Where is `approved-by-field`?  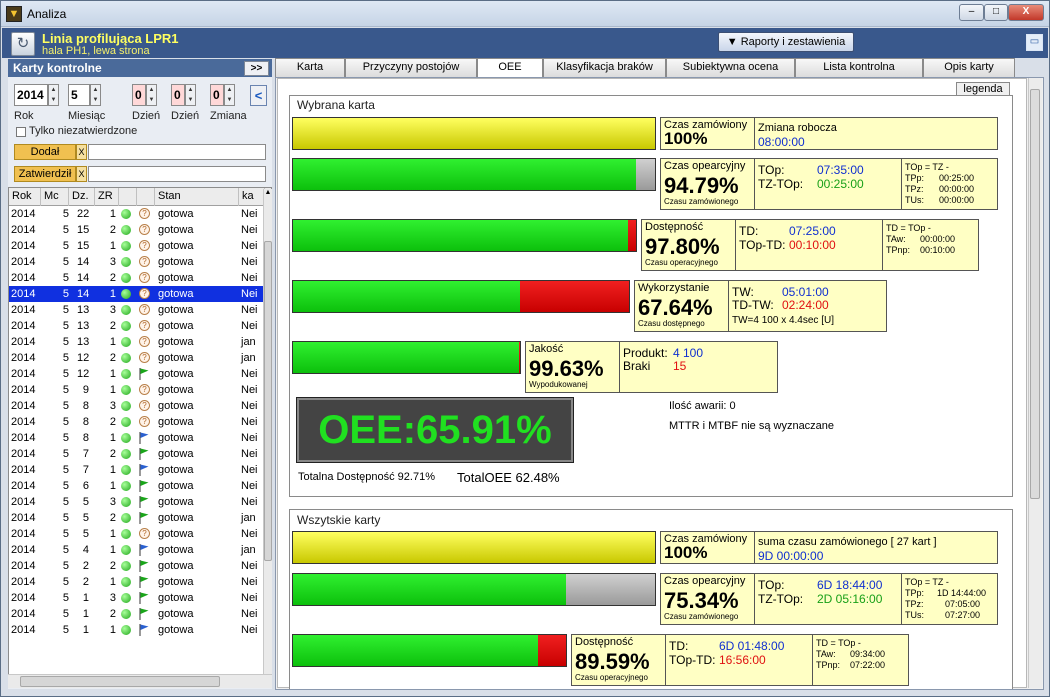 approved-by-field is located at coordinates (177, 174).